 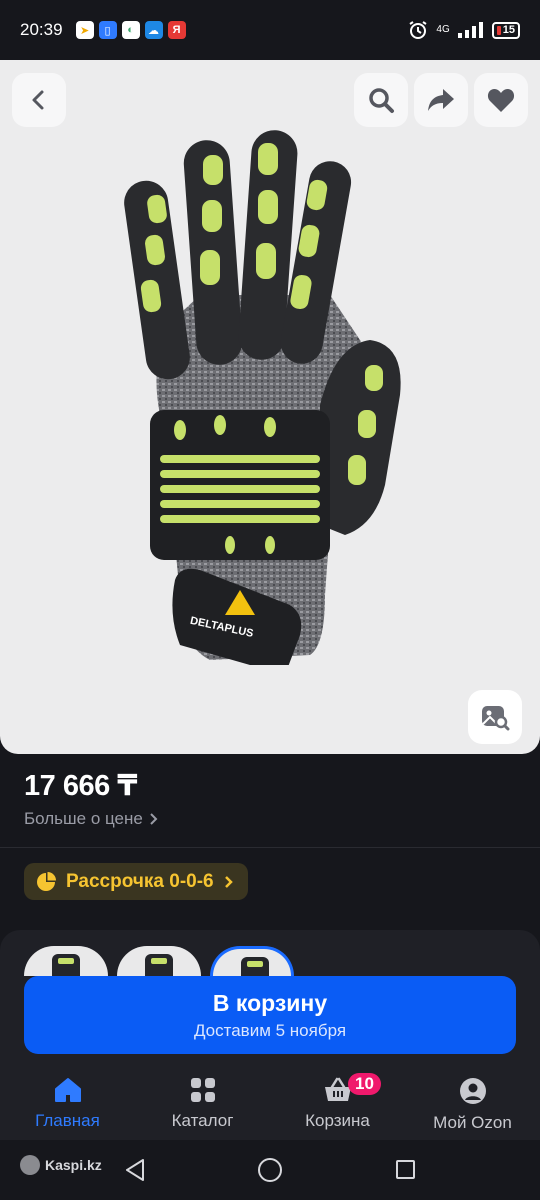 I want to click on image-search-button, so click(x=495, y=717).